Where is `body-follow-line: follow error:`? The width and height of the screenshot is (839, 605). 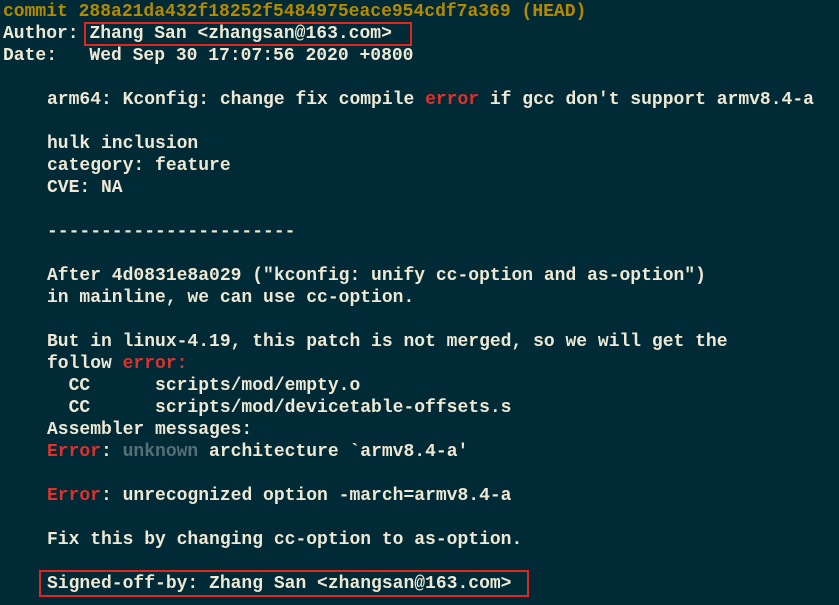 body-follow-line: follow error: is located at coordinates (117, 364).